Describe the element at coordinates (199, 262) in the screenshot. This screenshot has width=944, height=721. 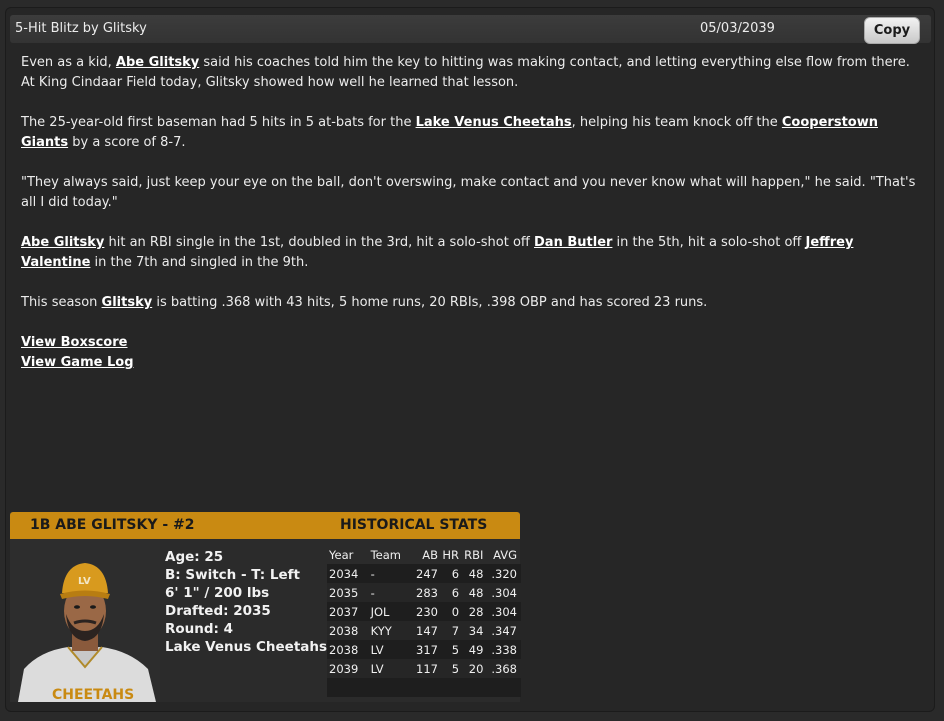
I see `text: in the 7th and singled in the 9th.` at that location.